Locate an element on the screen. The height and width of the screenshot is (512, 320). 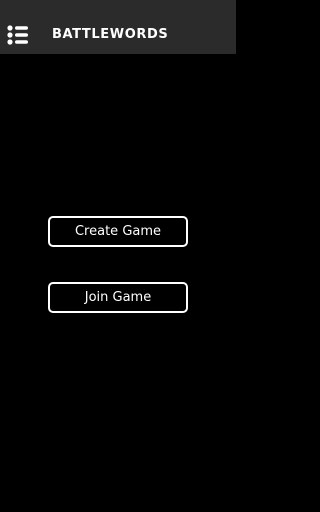
menu-button is located at coordinates (18, 35).